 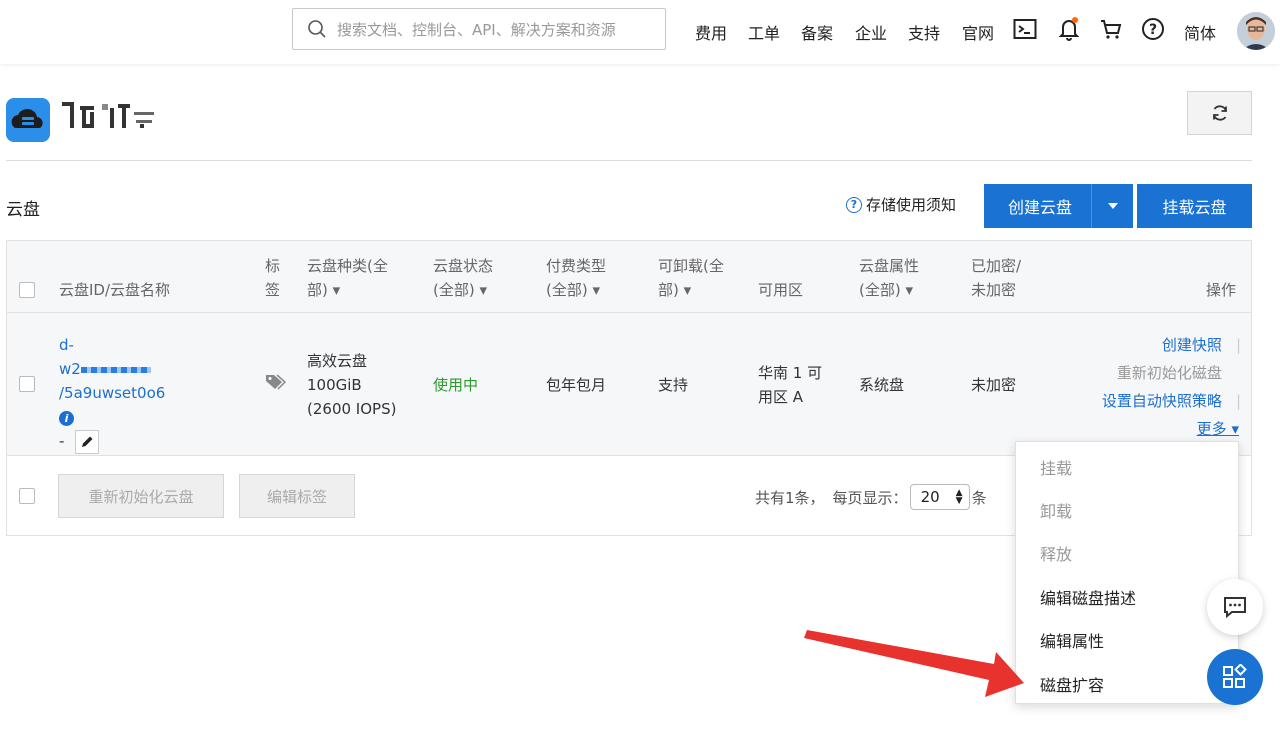 I want to click on pagination: 共有1条， 每页显示： 20 ▲ ▼ 条, so click(x=871, y=497).